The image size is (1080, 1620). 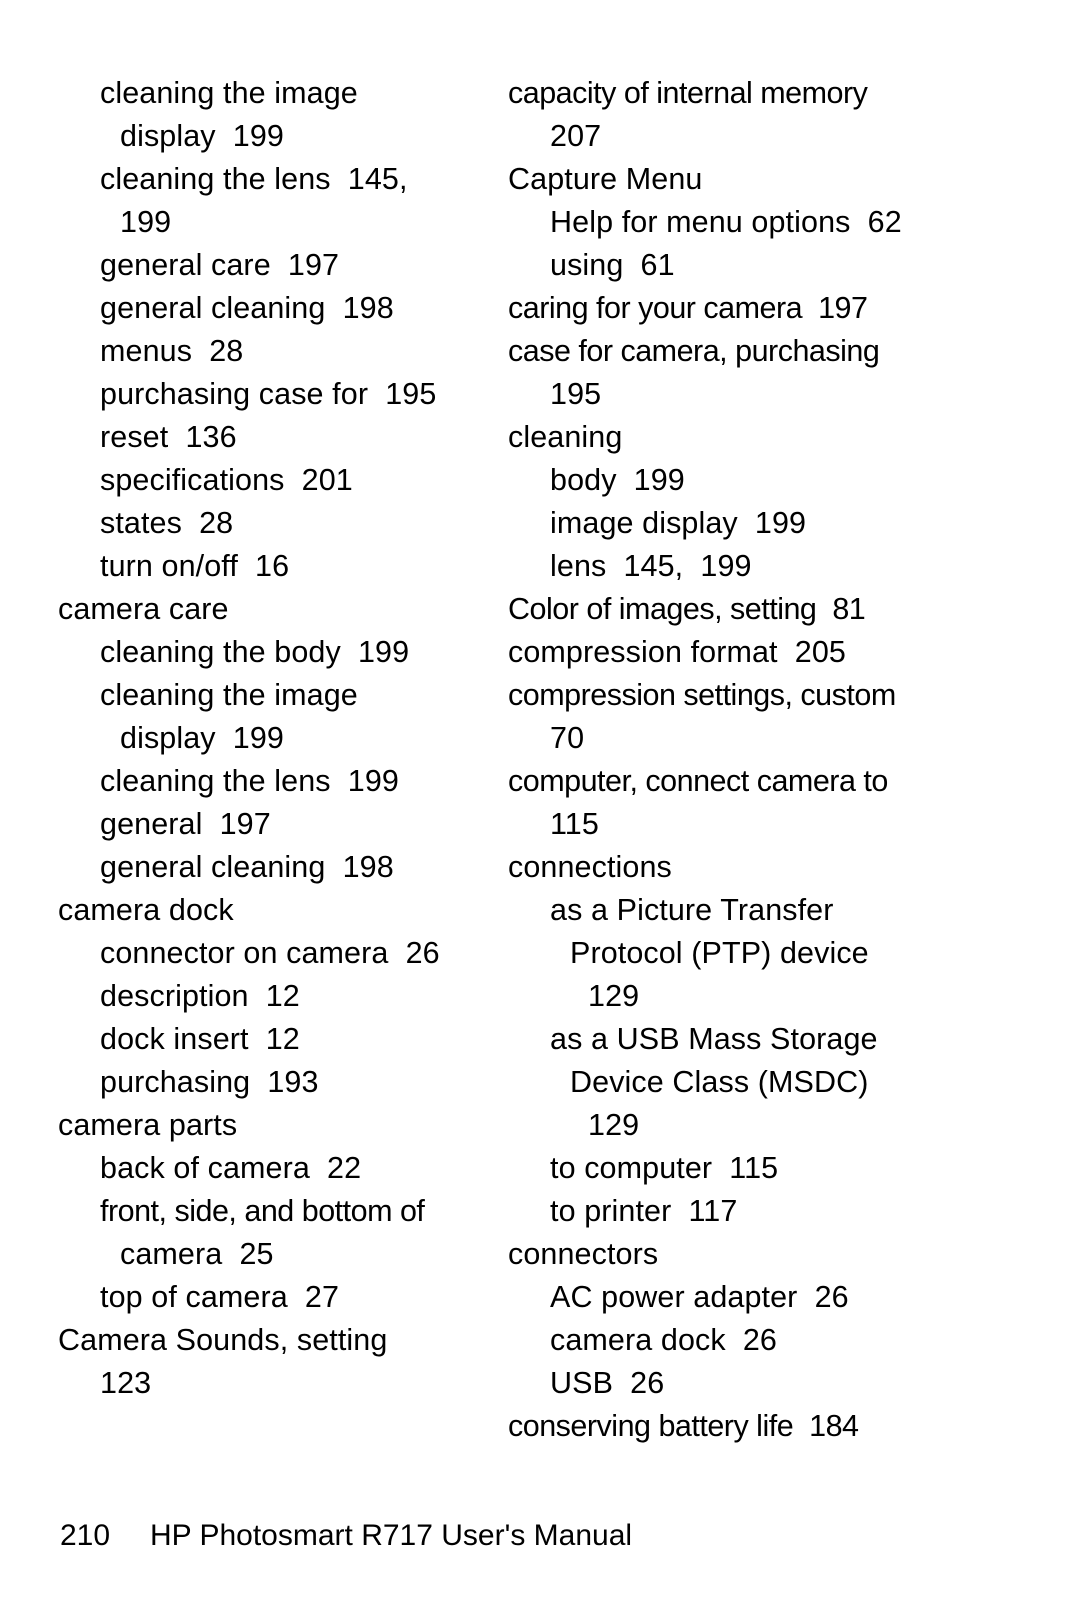 I want to click on index-entry: using 61, so click(x=612, y=265).